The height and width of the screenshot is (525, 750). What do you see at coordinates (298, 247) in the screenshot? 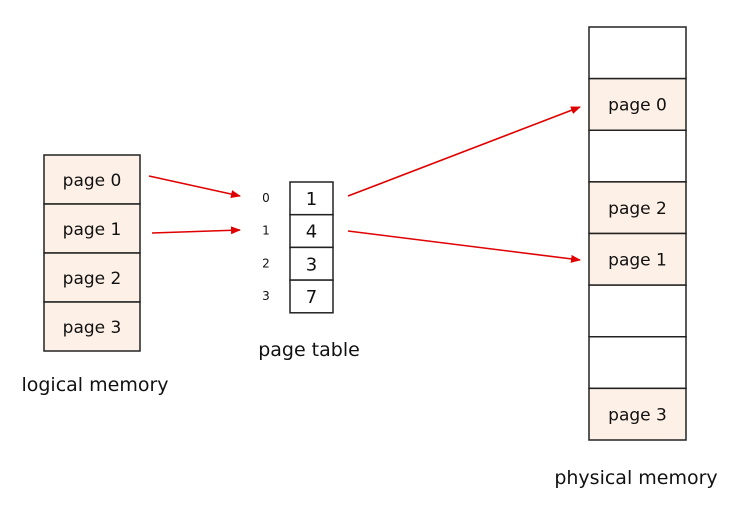
I see `page-table: 1 0 4 1 3 2 7 3` at bounding box center [298, 247].